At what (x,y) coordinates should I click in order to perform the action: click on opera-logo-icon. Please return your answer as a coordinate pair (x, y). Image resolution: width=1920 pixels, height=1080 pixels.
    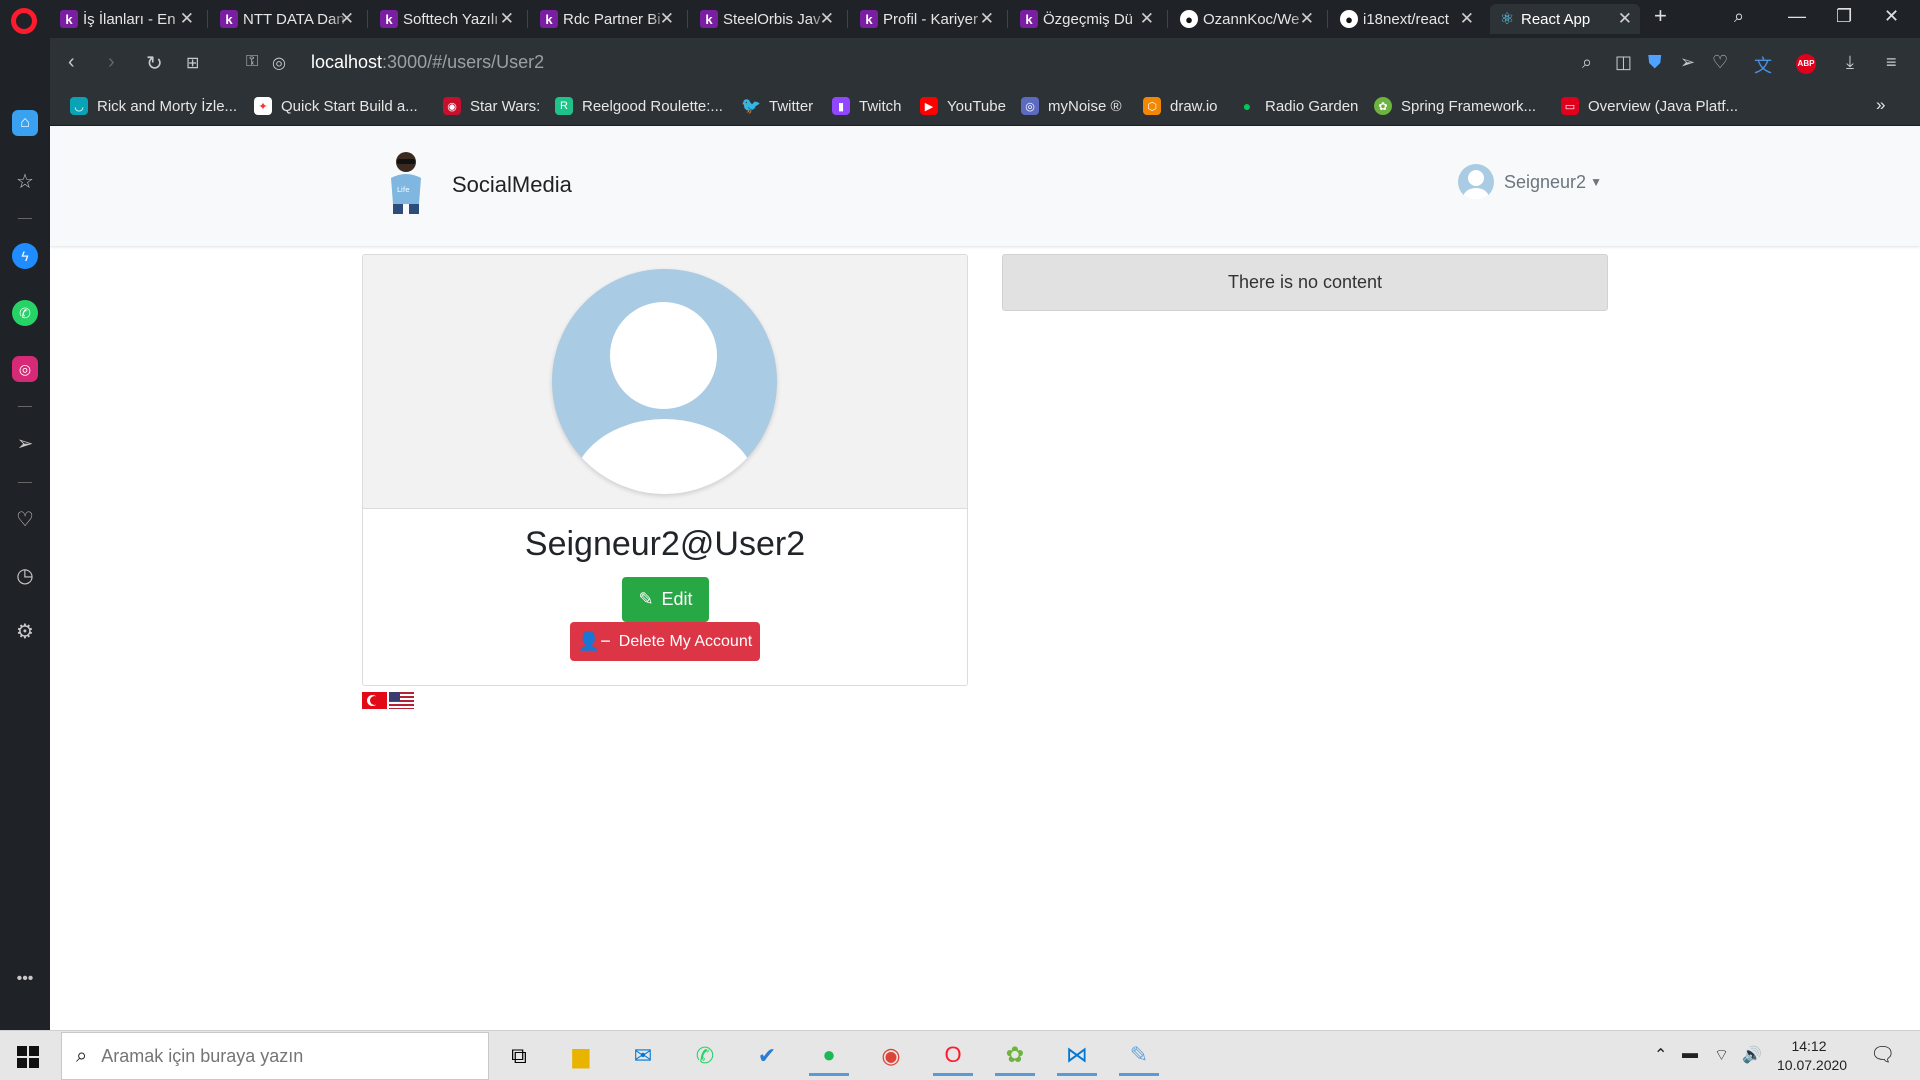
    Looking at the image, I should click on (24, 21).